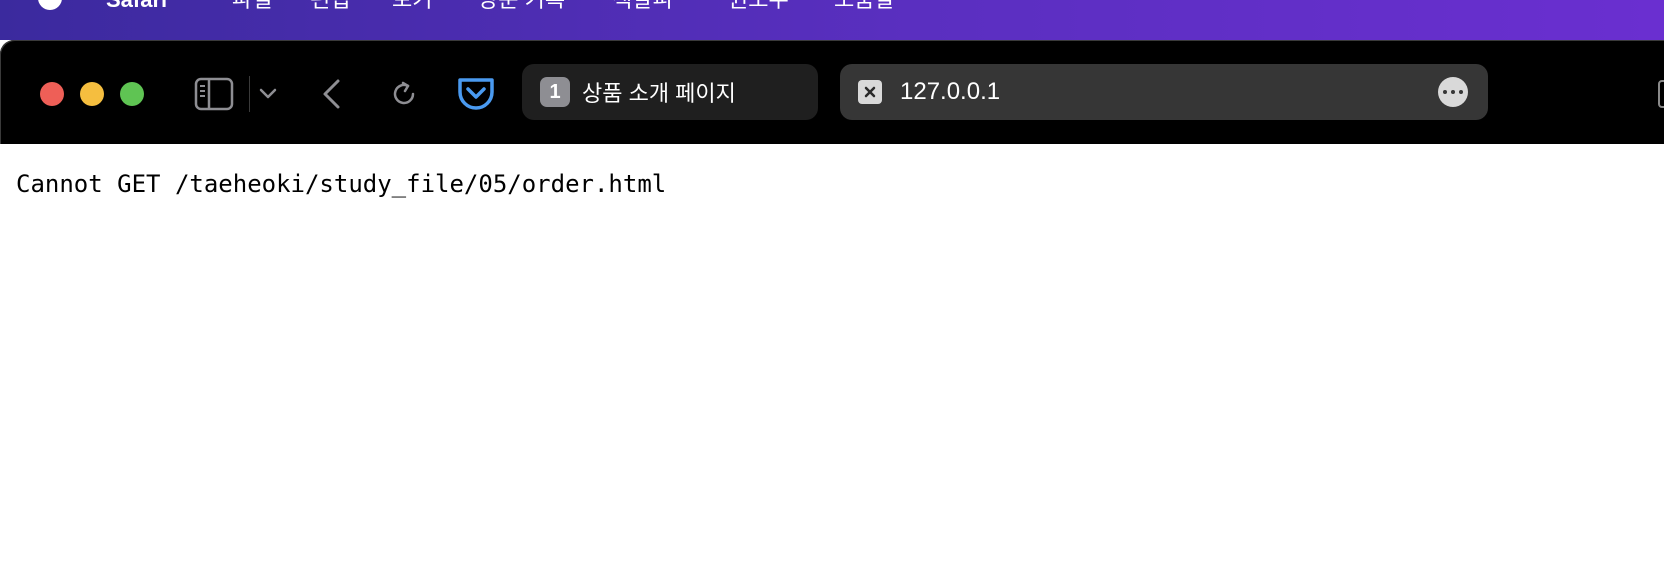 Image resolution: width=1664 pixels, height=576 pixels. What do you see at coordinates (870, 92) in the screenshot?
I see `close-tab-icon` at bounding box center [870, 92].